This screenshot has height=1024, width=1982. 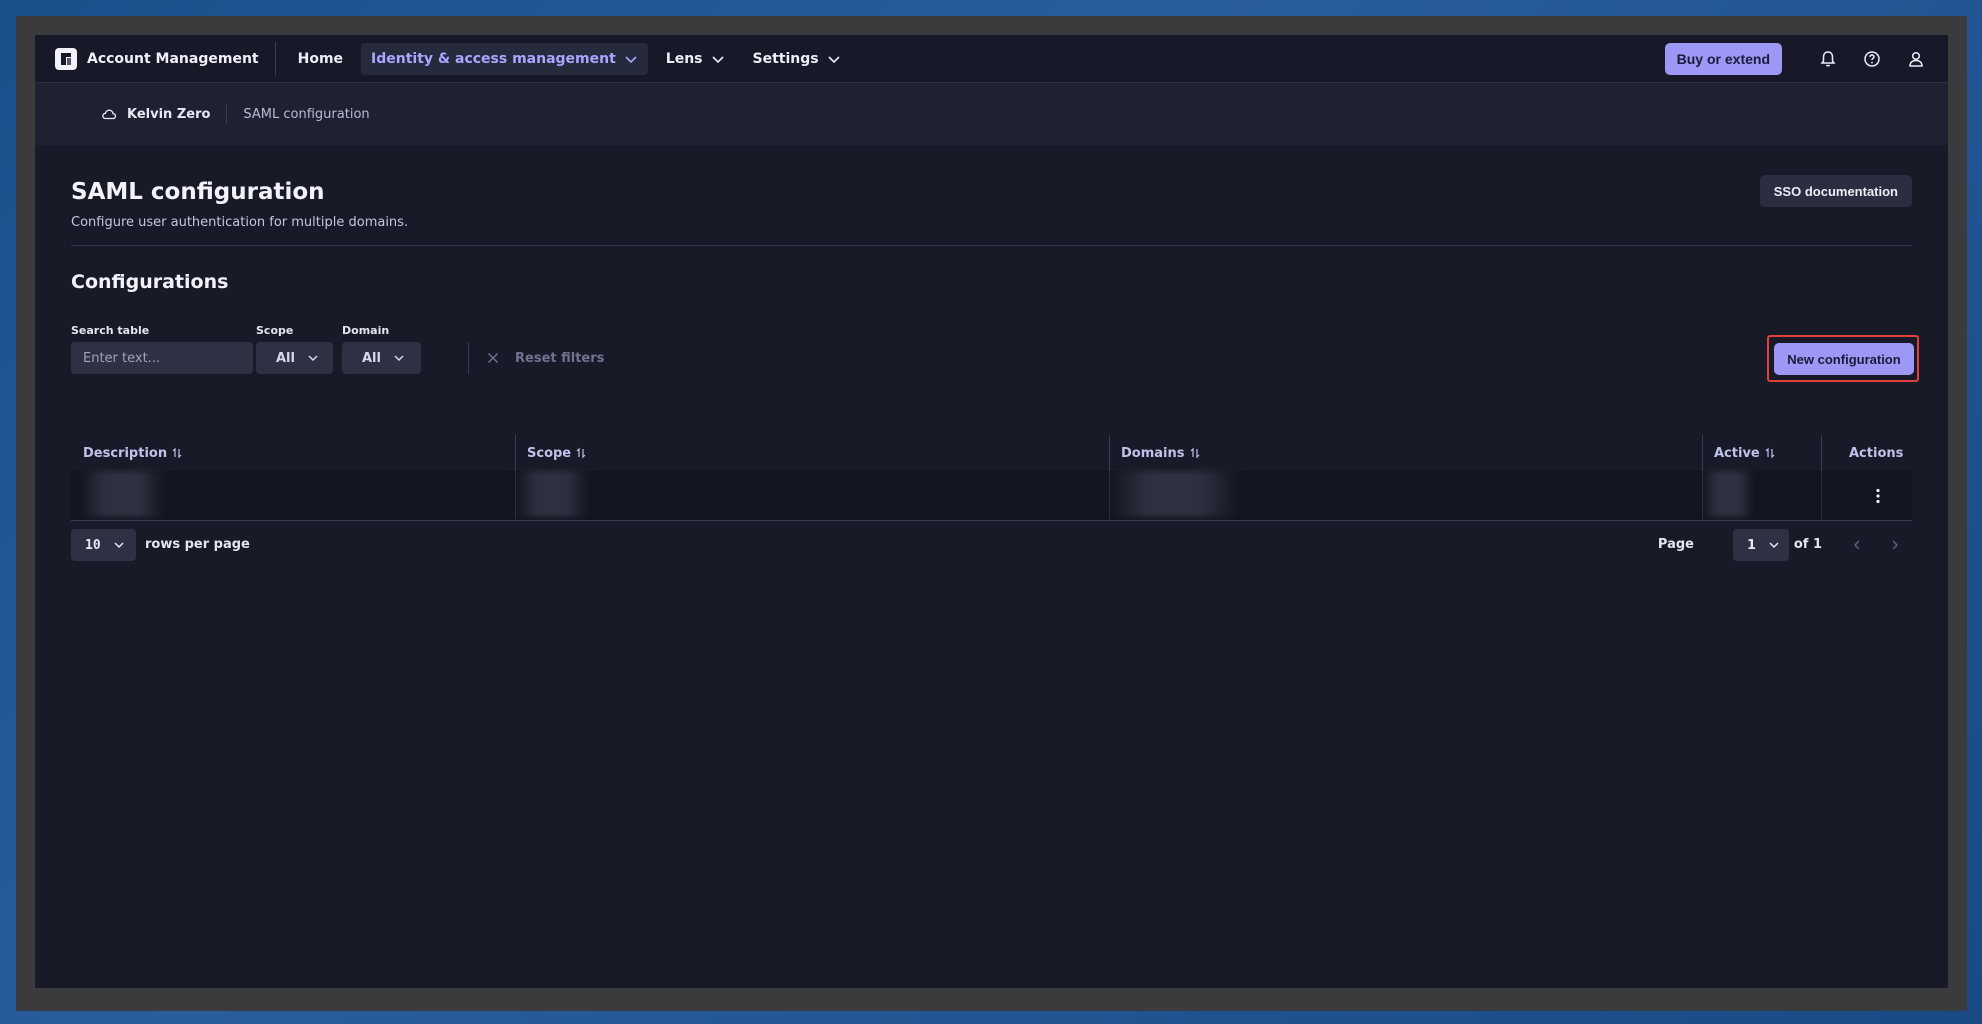 I want to click on breadcrumb-environment: Kelvin Zero, so click(x=155, y=114).